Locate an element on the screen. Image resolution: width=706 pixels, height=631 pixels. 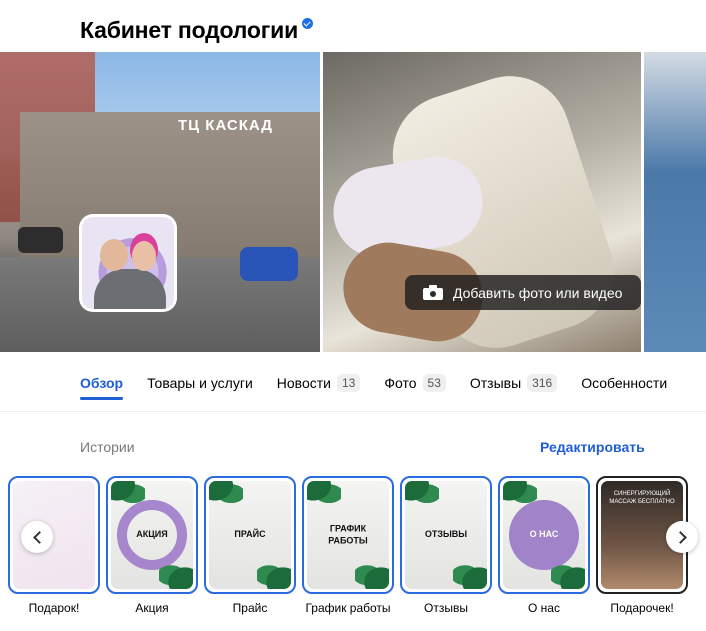
tab-count-badge: 316 is located at coordinates (542, 383).